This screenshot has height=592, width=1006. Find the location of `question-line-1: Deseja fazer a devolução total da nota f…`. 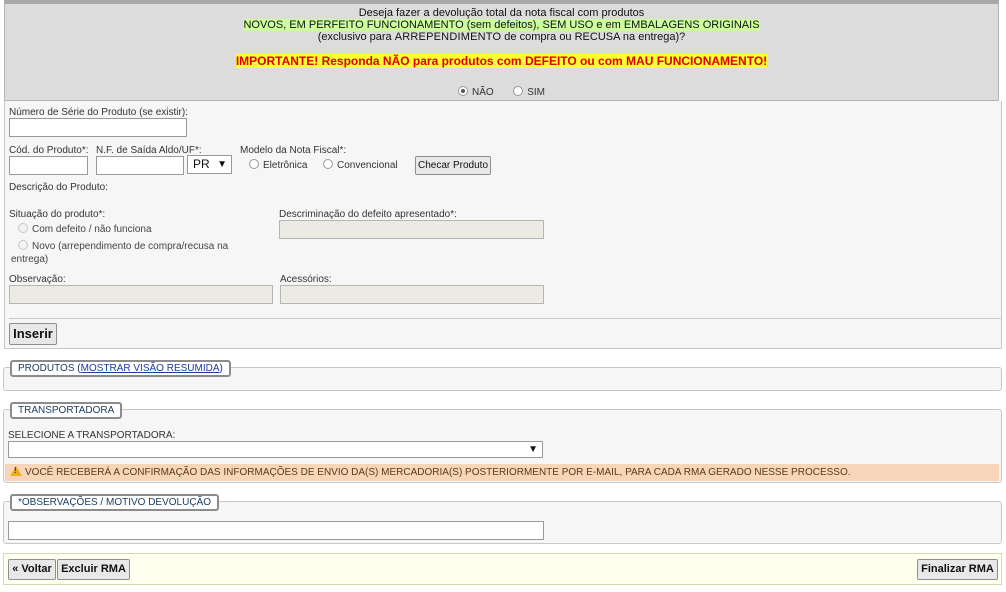

question-line-1: Deseja fazer a devolução total da nota f… is located at coordinates (501, 13).